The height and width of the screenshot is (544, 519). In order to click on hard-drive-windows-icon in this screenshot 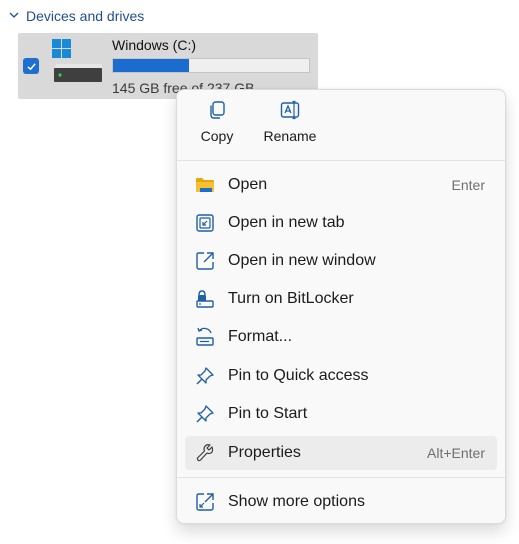, I will do `click(77, 61)`.